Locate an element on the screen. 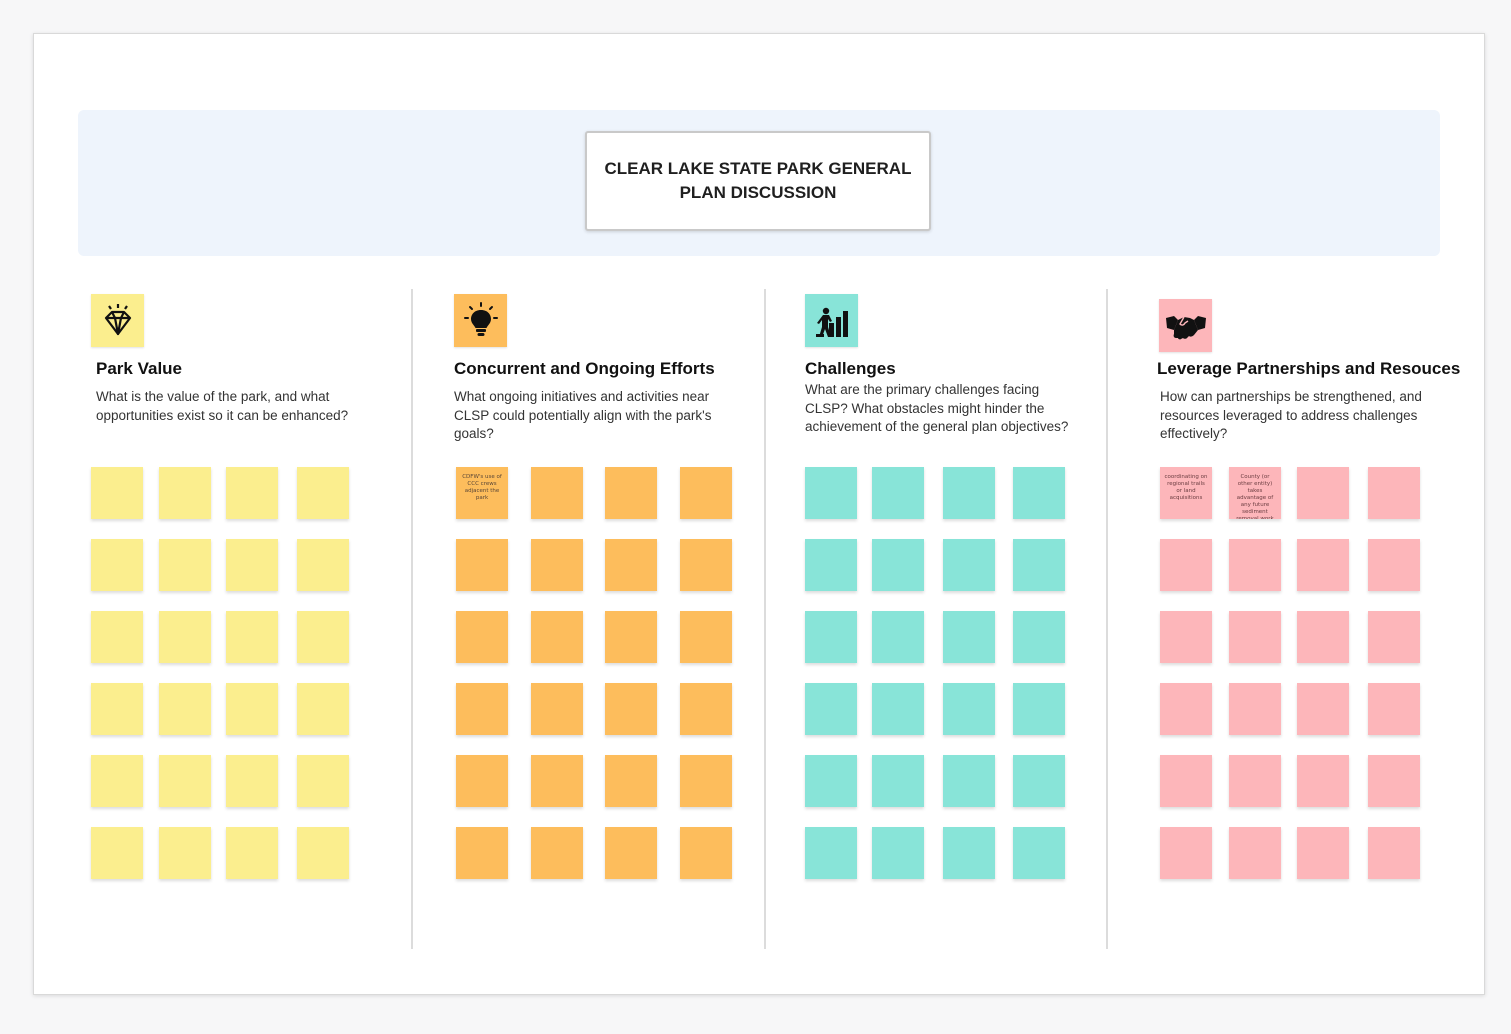  handshake-icon is located at coordinates (1185, 325).